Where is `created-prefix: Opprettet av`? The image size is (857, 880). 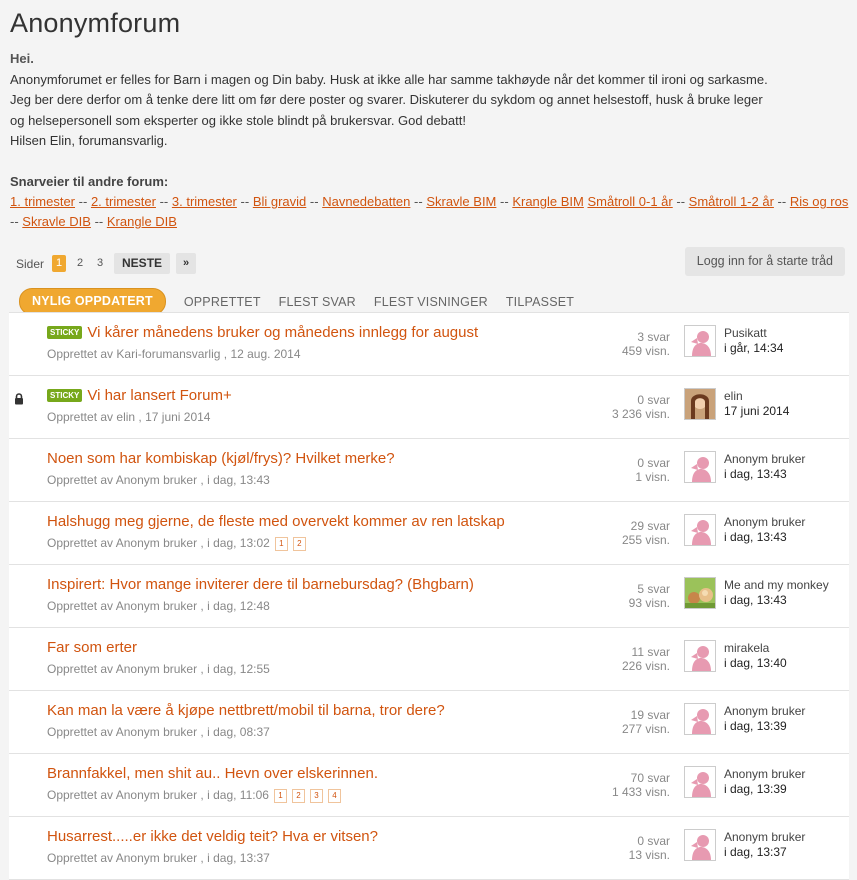
created-prefix: Opprettet av is located at coordinates (80, 669).